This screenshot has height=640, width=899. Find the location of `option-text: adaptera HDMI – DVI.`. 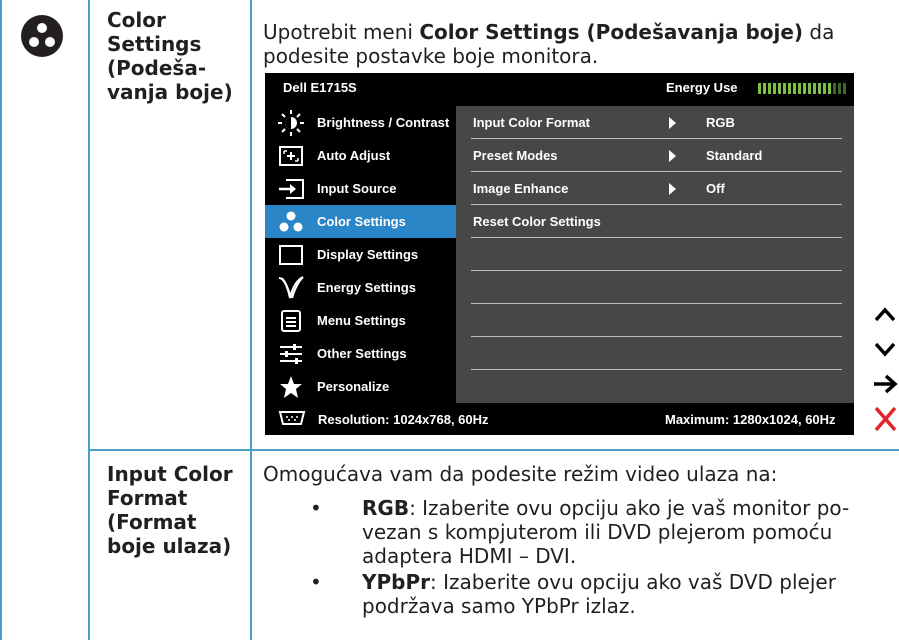

option-text: adaptera HDMI – DVI. is located at coordinates (469, 556).